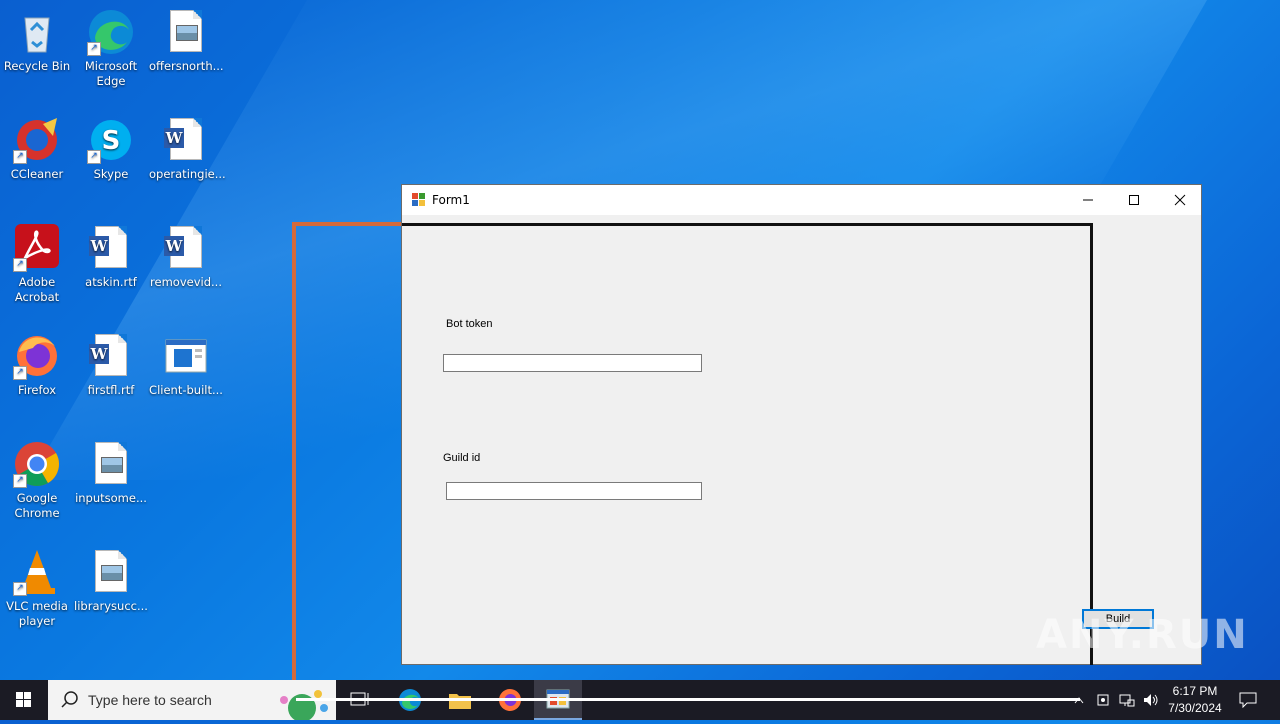 The height and width of the screenshot is (724, 1280). What do you see at coordinates (37, 572) in the screenshot?
I see `vlc-cone-icon: ↗` at bounding box center [37, 572].